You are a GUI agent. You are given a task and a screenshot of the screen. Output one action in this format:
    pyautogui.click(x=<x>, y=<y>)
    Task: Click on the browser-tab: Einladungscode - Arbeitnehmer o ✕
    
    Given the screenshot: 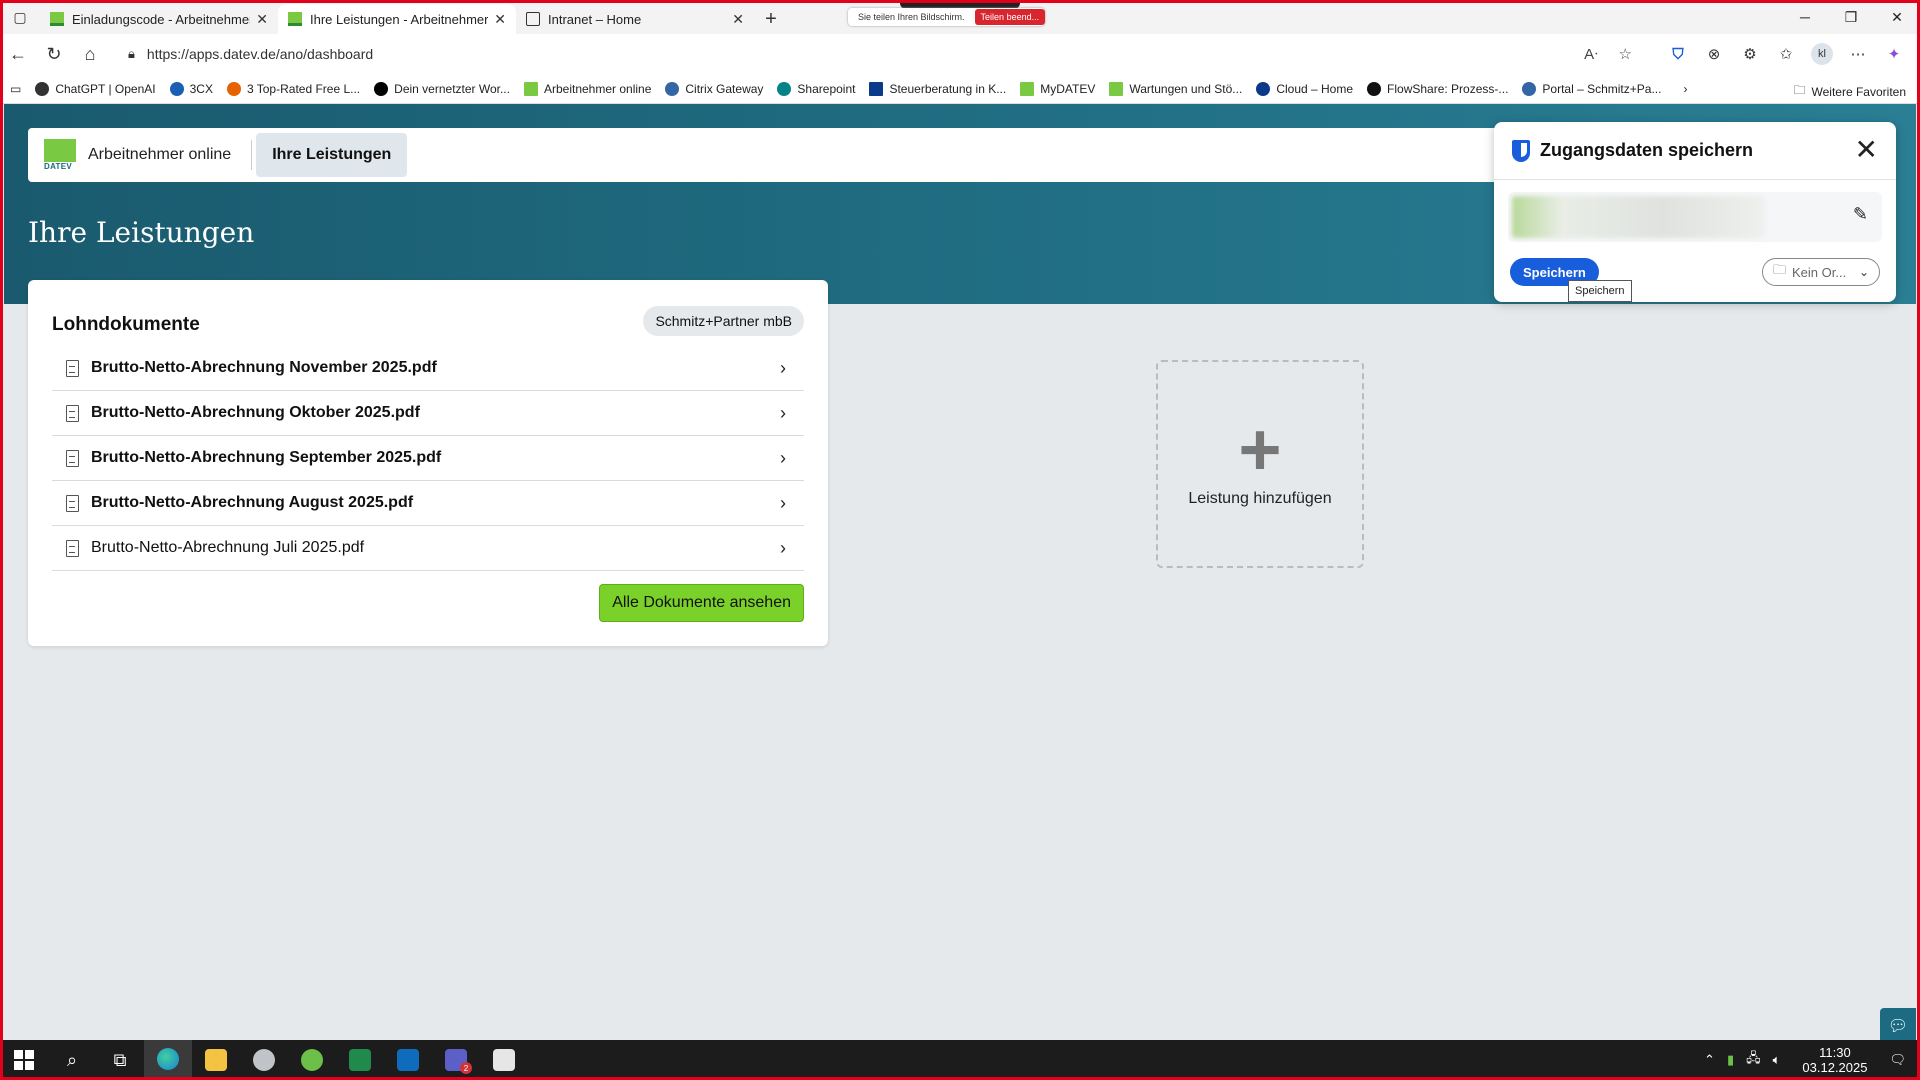 What is the action you would take?
    pyautogui.click(x=159, y=19)
    